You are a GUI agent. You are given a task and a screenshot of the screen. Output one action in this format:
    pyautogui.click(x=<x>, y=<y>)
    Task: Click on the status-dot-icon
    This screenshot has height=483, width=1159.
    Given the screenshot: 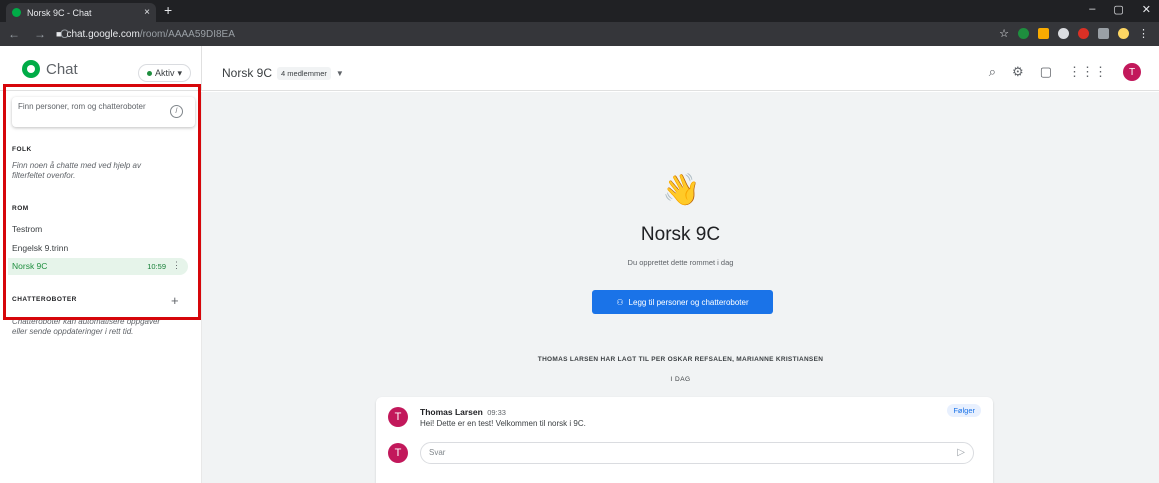 What is the action you would take?
    pyautogui.click(x=149, y=73)
    